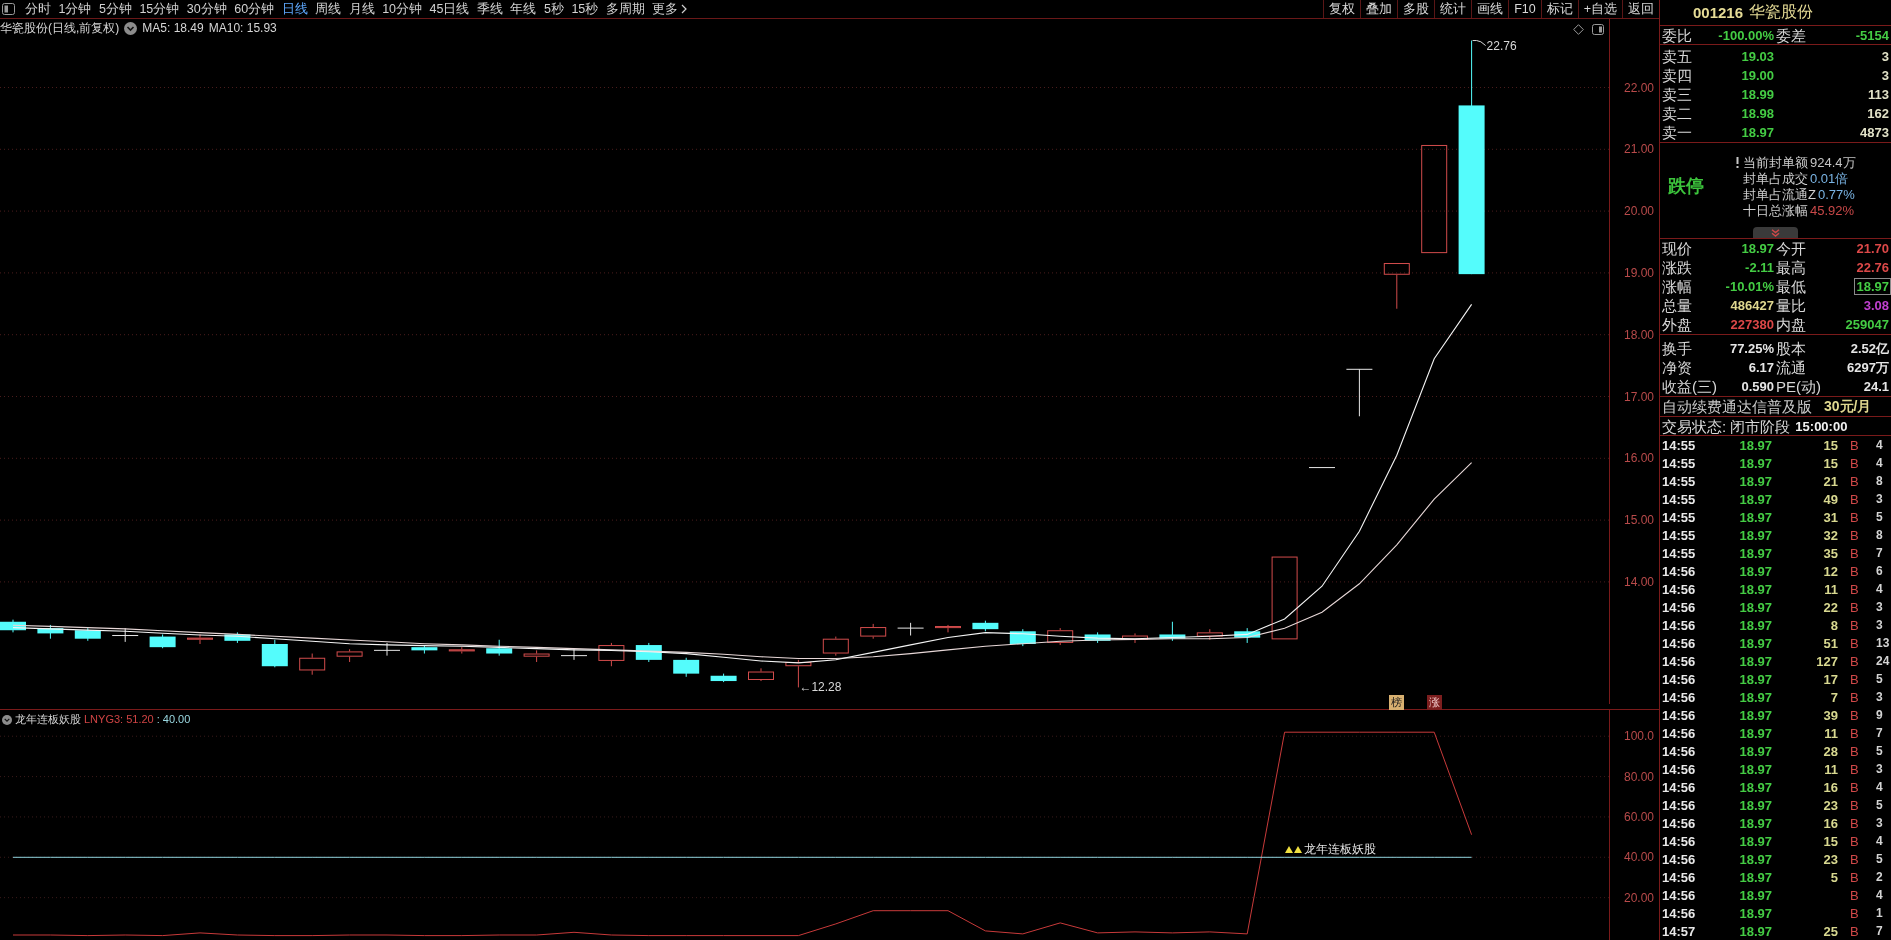 The height and width of the screenshot is (940, 1891). I want to click on toolbar-button: 叠加, so click(1379, 9).